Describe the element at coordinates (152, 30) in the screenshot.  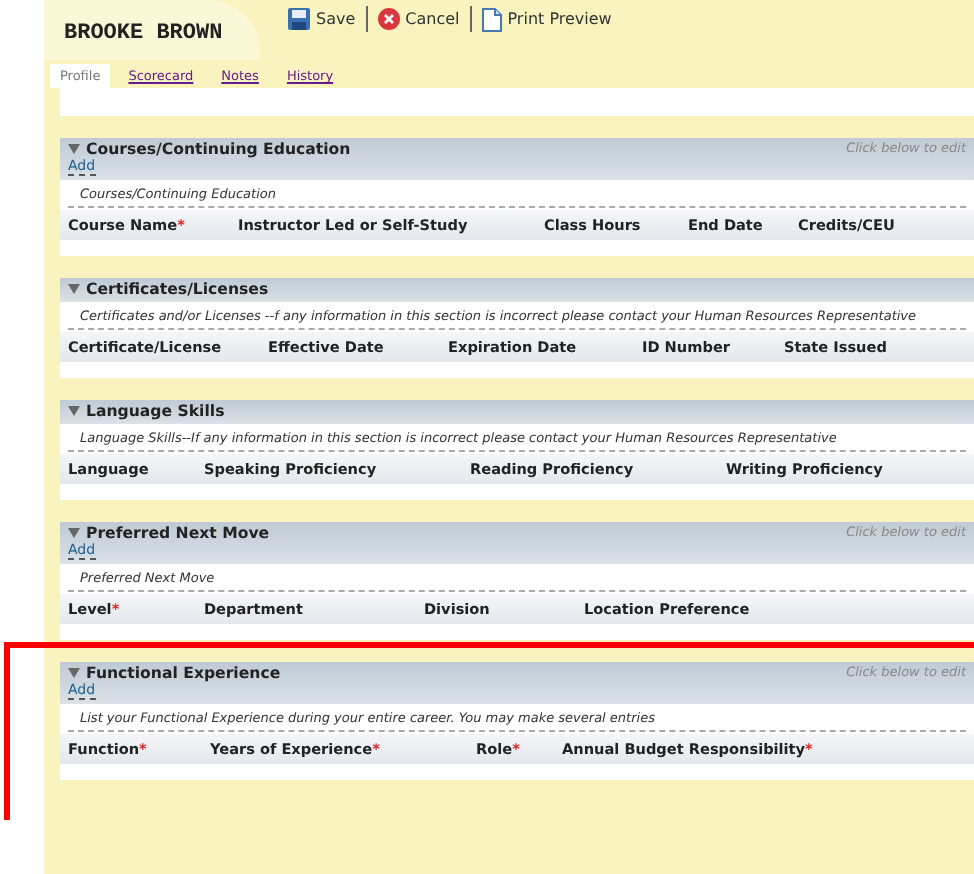
I see `employee-name: BROOKE BROWN` at that location.